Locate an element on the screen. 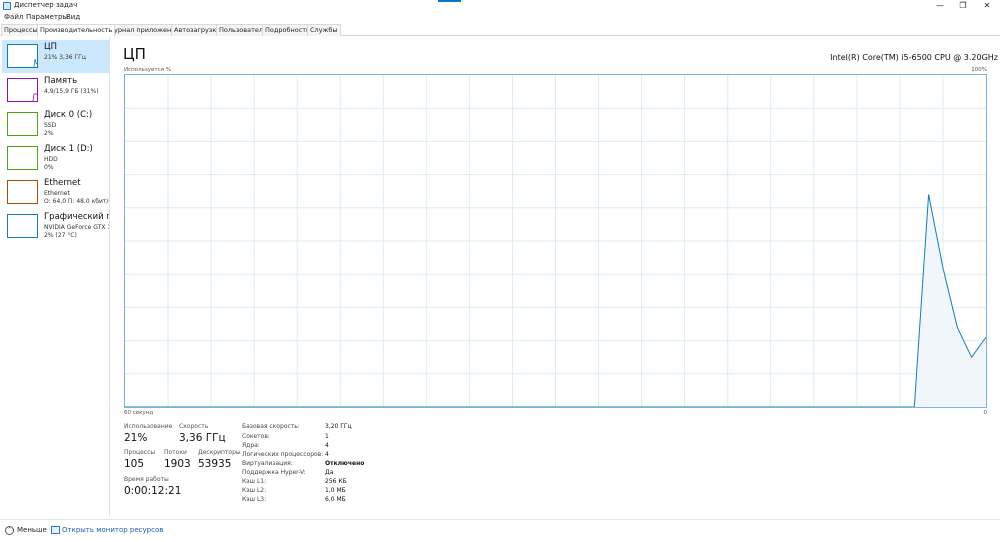  sidebar-item-detail-2: 0% is located at coordinates (49, 167).